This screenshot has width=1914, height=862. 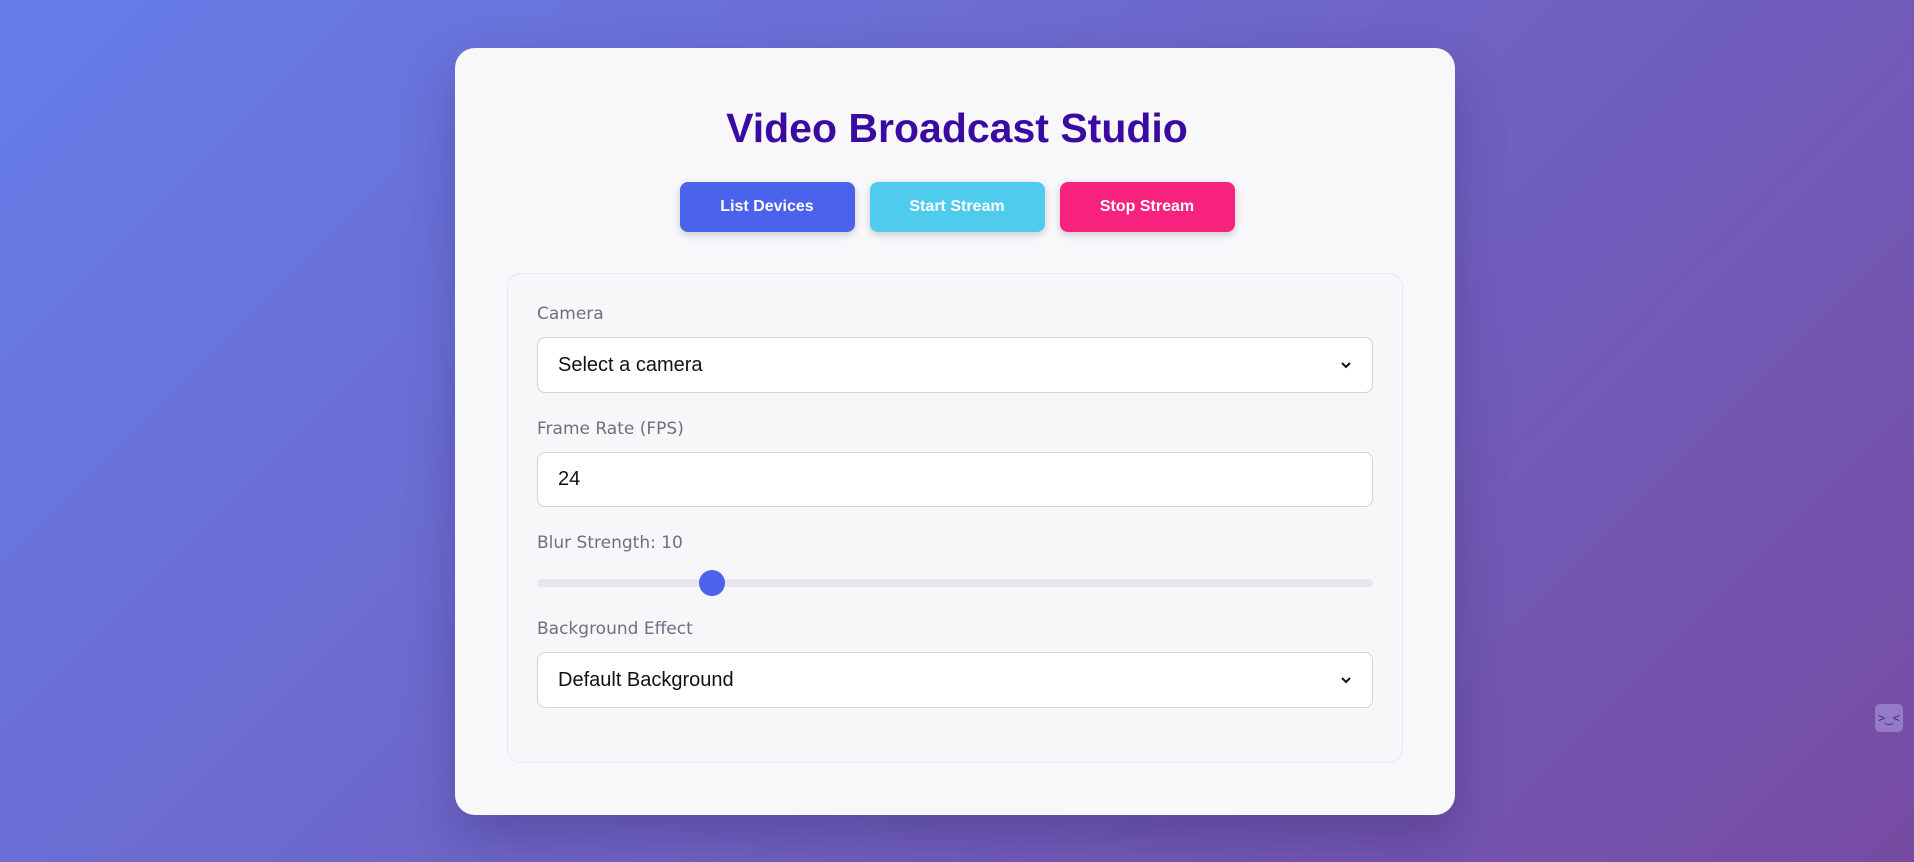 What do you see at coordinates (630, 364) in the screenshot?
I see `camera-select-value: Select a camera` at bounding box center [630, 364].